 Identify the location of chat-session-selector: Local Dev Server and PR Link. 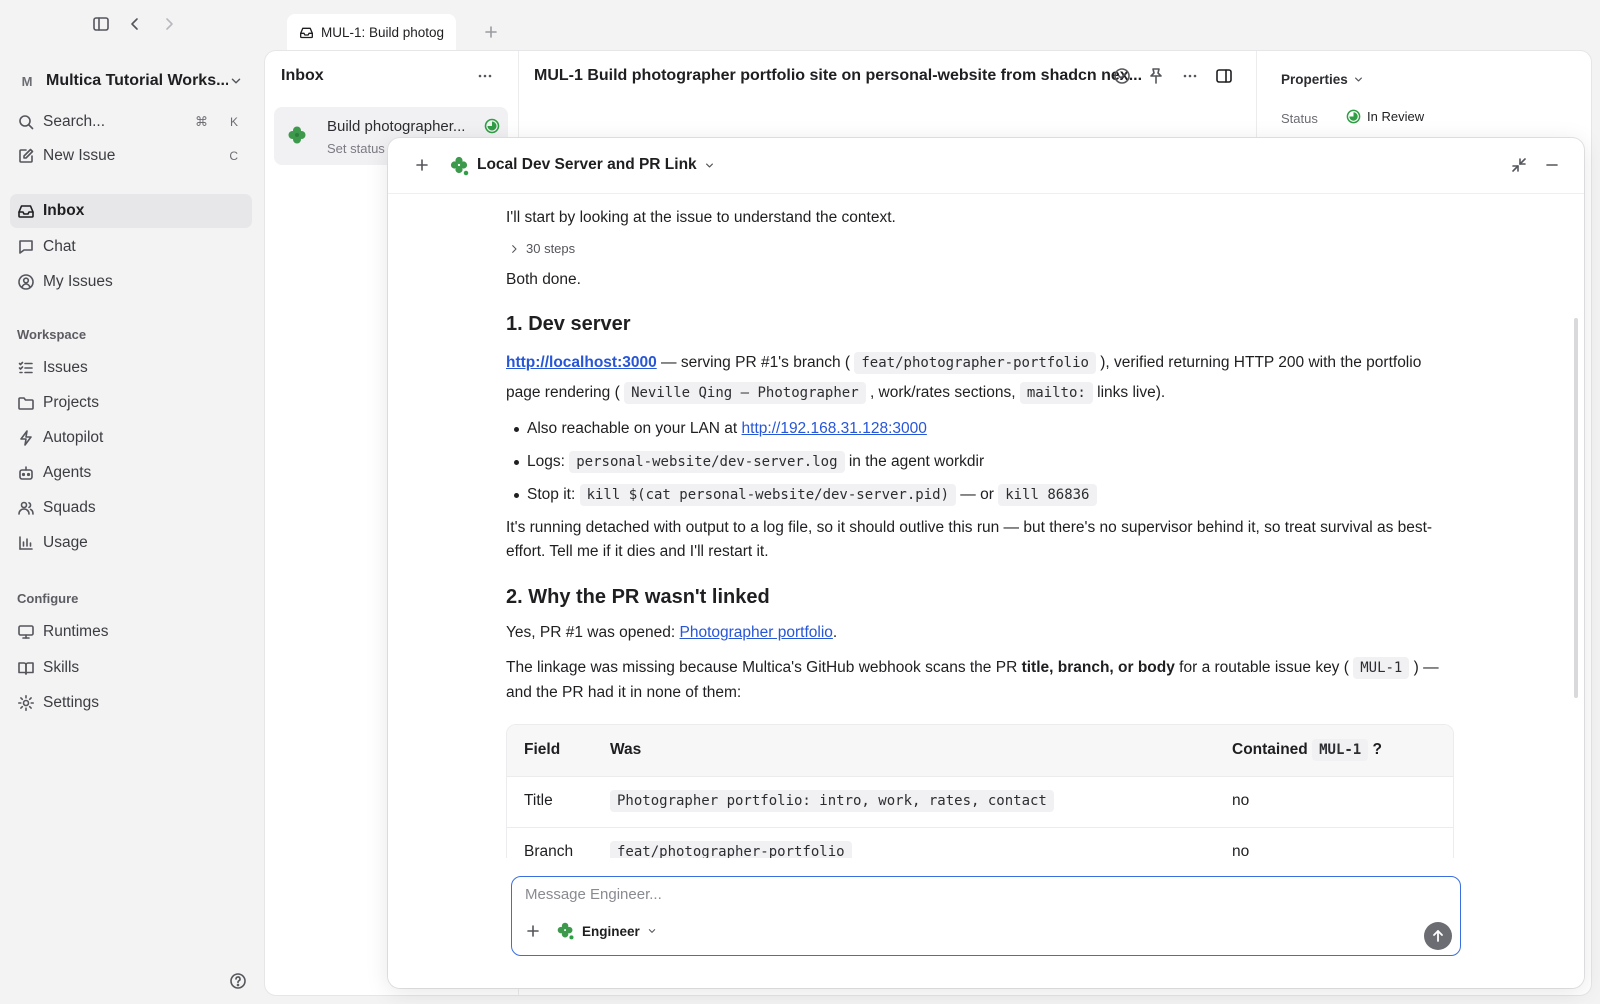
(596, 165).